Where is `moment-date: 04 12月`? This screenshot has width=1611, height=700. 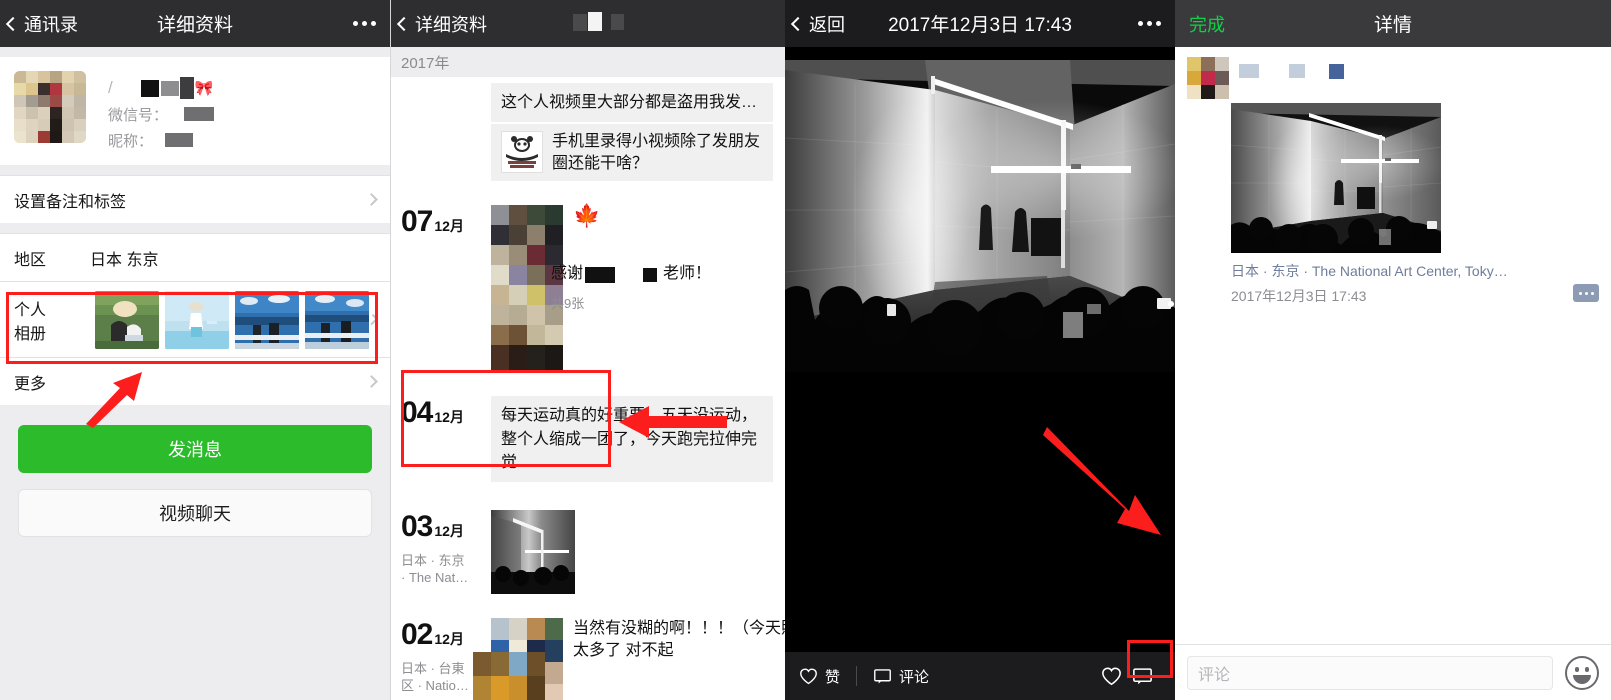 moment-date: 04 12月 is located at coordinates (446, 439).